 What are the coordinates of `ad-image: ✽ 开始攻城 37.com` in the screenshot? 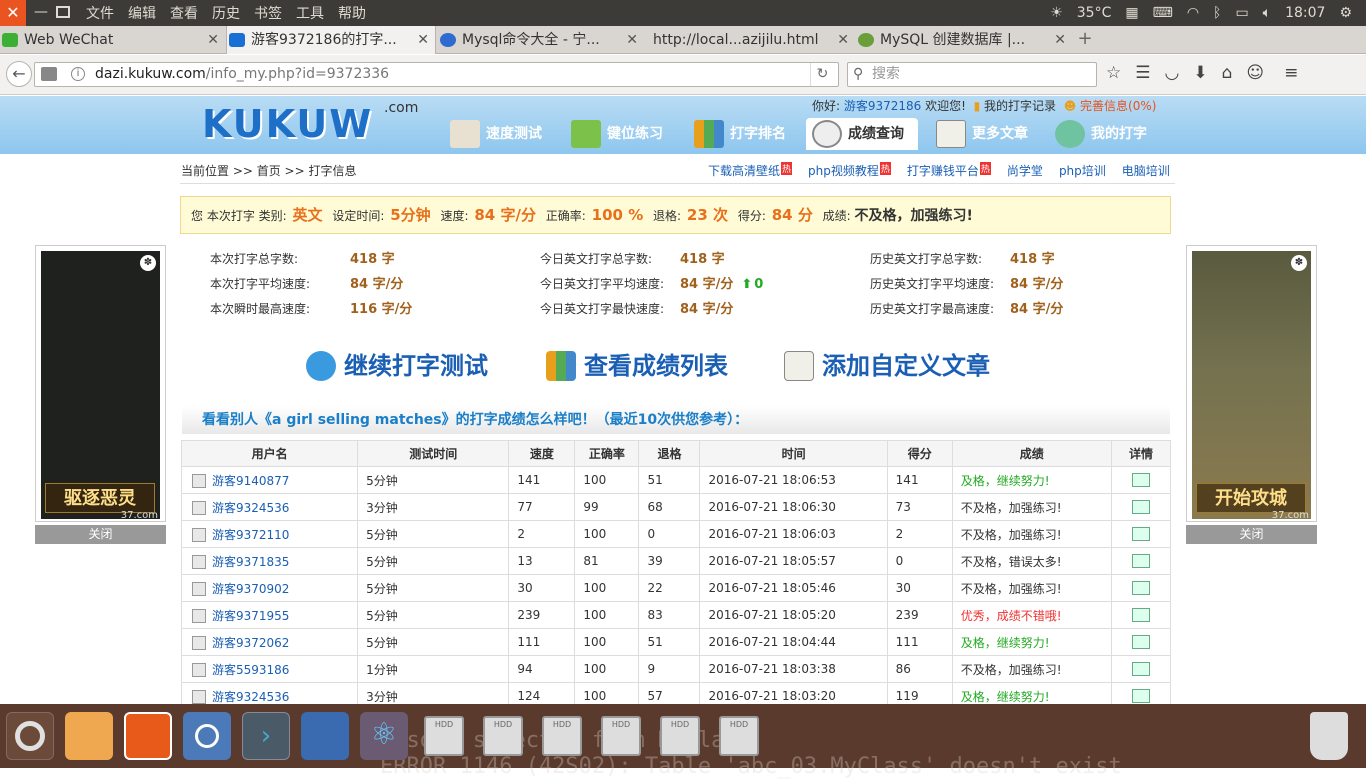 It's located at (1251, 386).